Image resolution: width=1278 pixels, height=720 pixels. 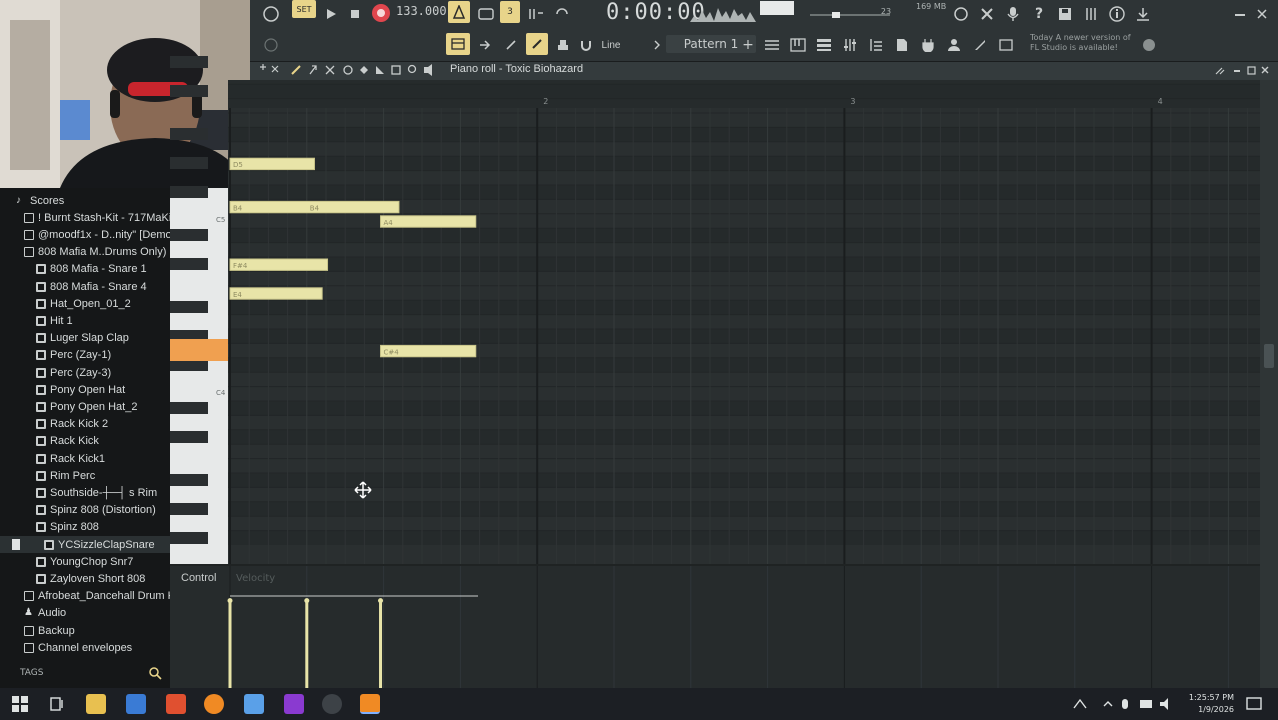 What do you see at coordinates (199, 350) in the screenshot?
I see `highlighted-key` at bounding box center [199, 350].